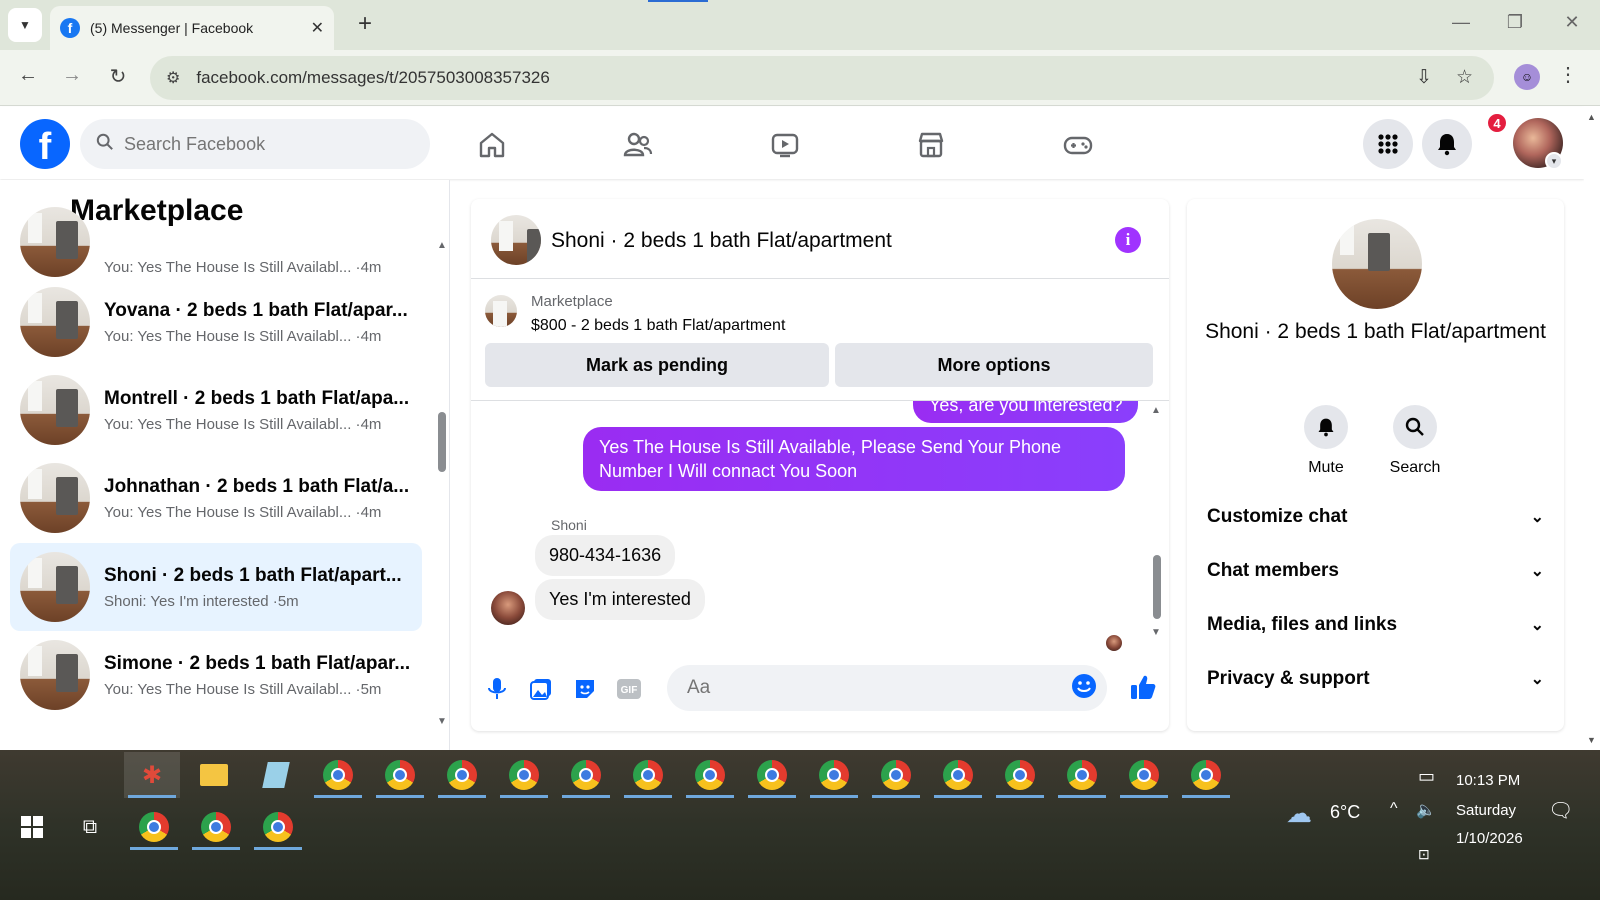 Image resolution: width=1600 pixels, height=900 pixels. What do you see at coordinates (192, 28) in the screenshot?
I see `browser-tab: f (5) Messenger | Facebook ✕` at bounding box center [192, 28].